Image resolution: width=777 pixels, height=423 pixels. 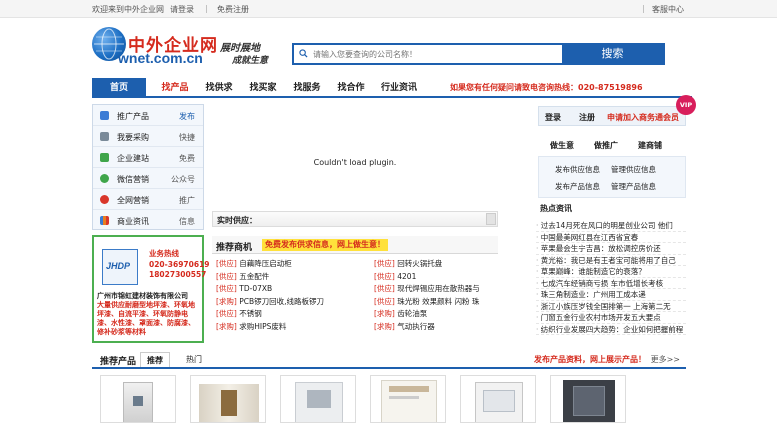 What do you see at coordinates (428, 54) in the screenshot?
I see `search-input` at bounding box center [428, 54].